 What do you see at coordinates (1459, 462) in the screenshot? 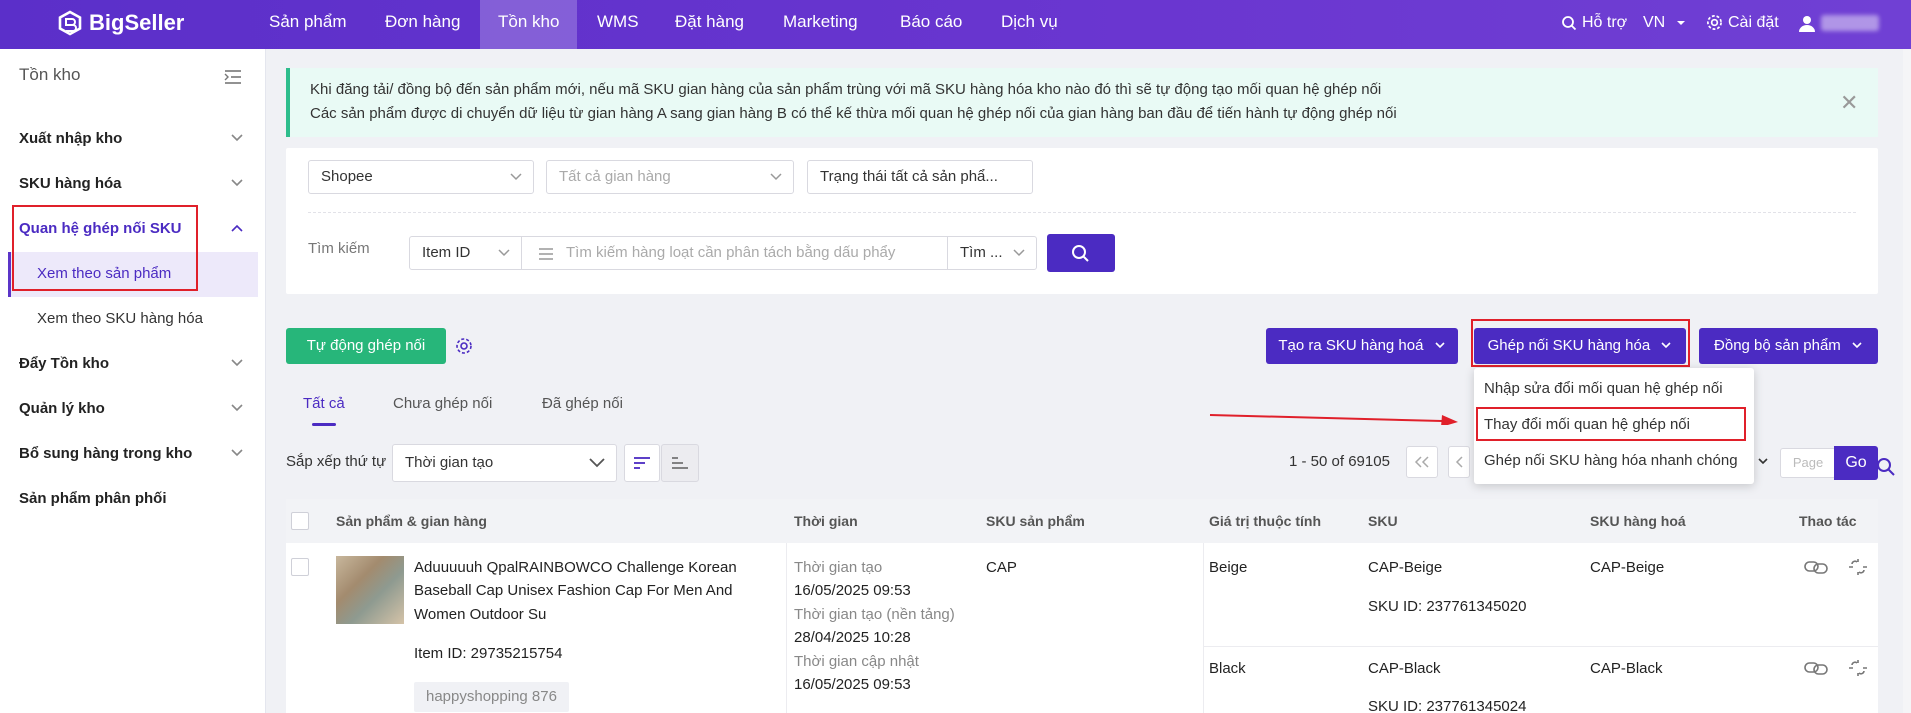
I see `prev-page-button` at bounding box center [1459, 462].